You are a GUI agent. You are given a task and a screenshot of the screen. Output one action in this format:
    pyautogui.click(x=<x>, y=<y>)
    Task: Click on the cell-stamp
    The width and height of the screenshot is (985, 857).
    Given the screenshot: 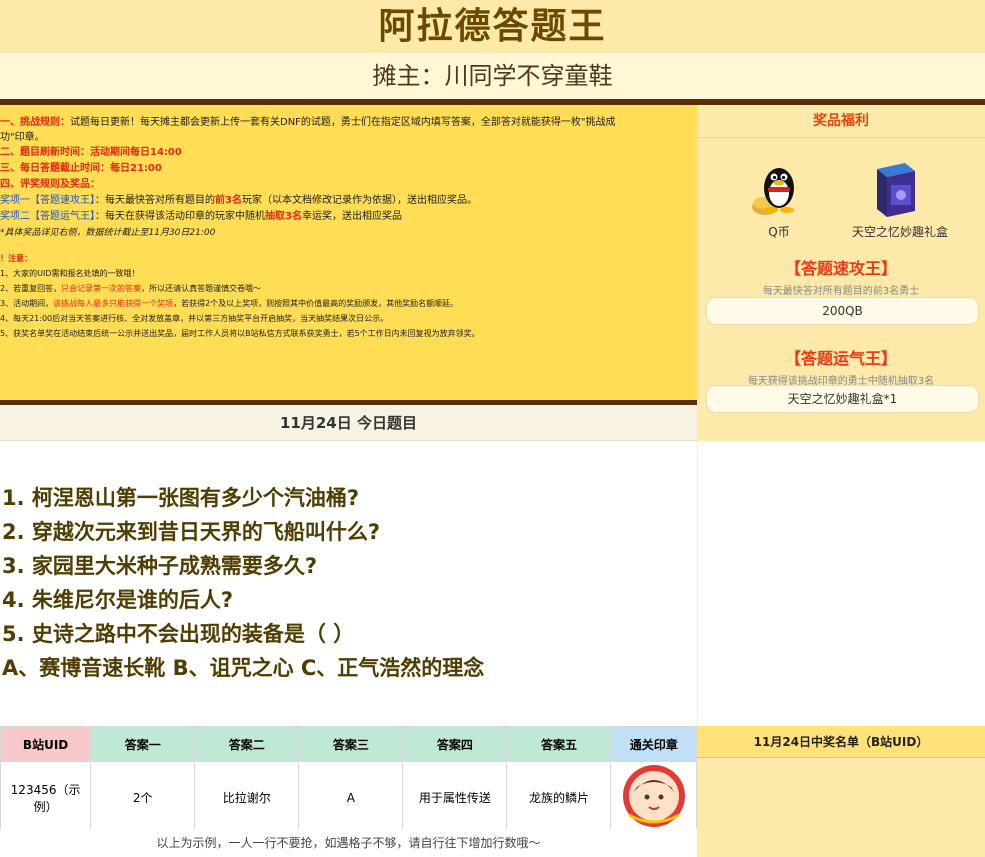 What is the action you would take?
    pyautogui.click(x=653, y=797)
    